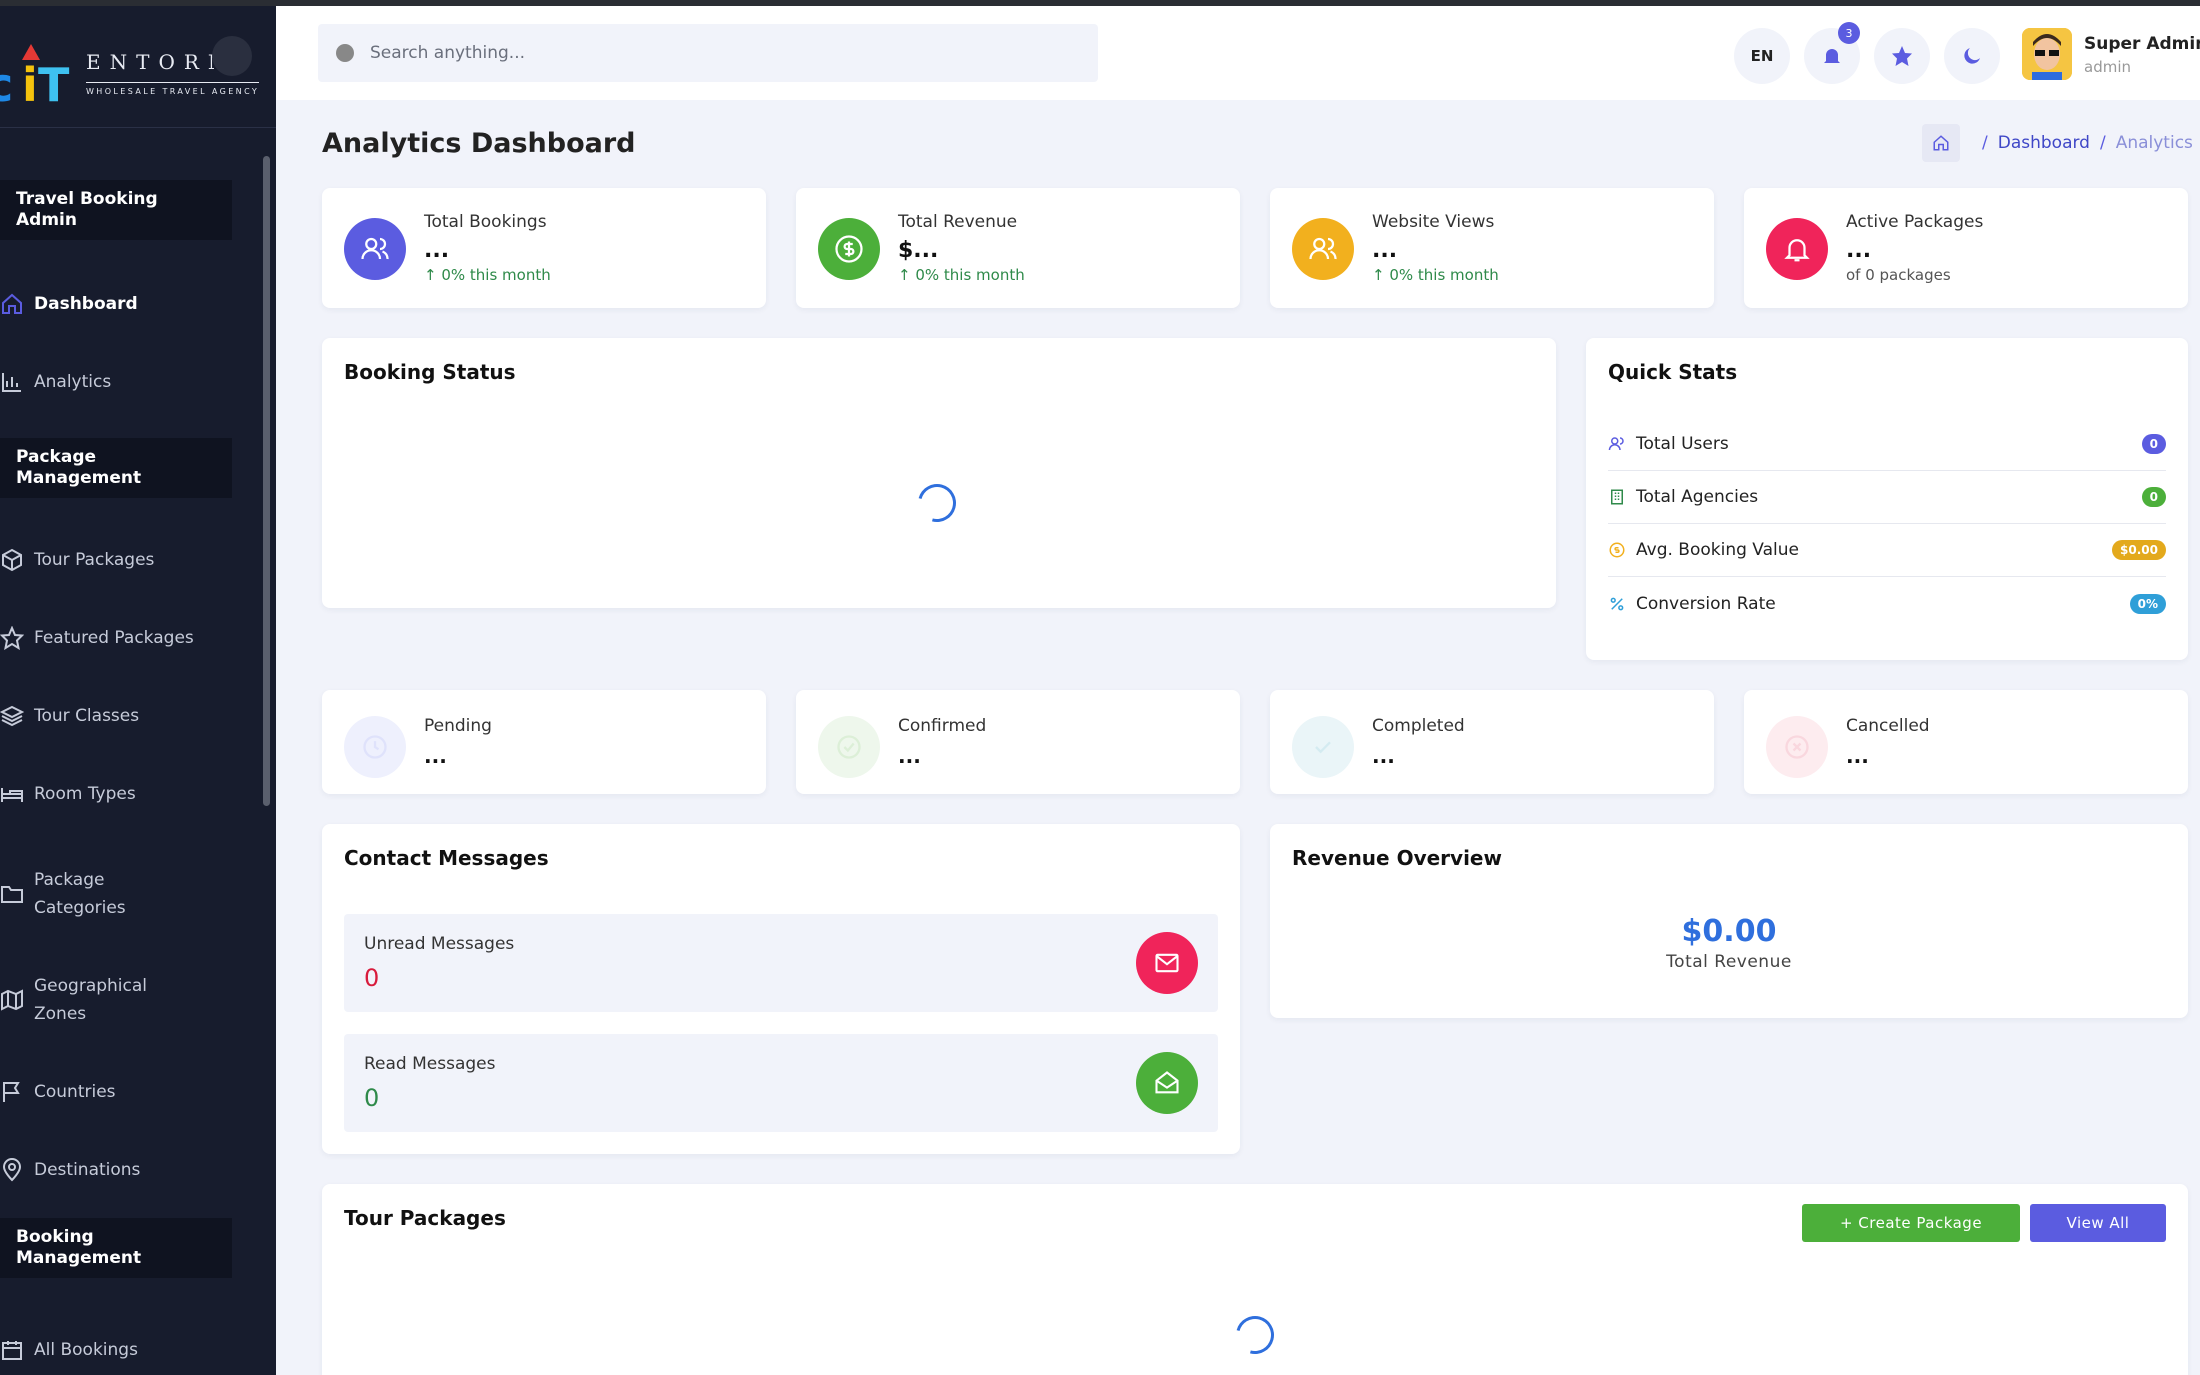  I want to click on flag-icon, so click(11, 1092).